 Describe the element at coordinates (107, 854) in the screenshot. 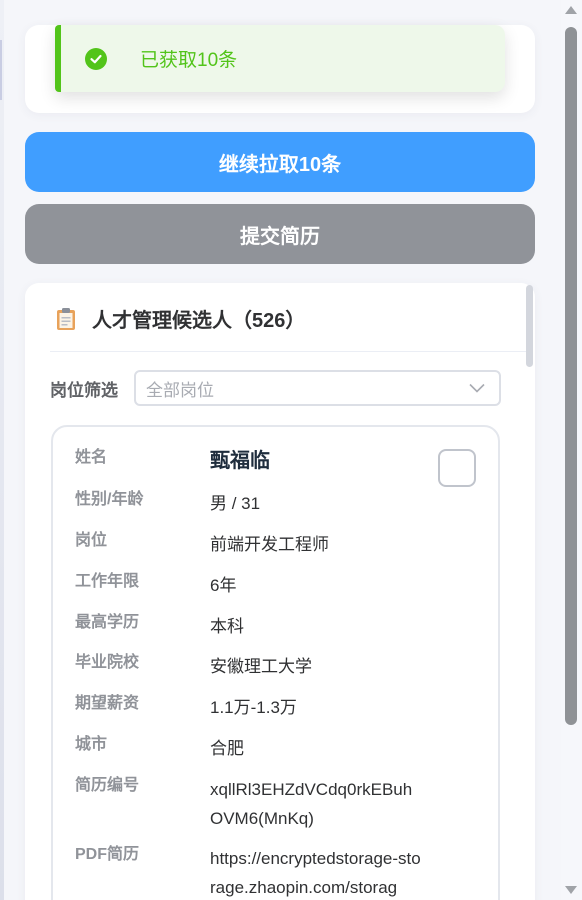

I see `field-key: PDF简历` at that location.